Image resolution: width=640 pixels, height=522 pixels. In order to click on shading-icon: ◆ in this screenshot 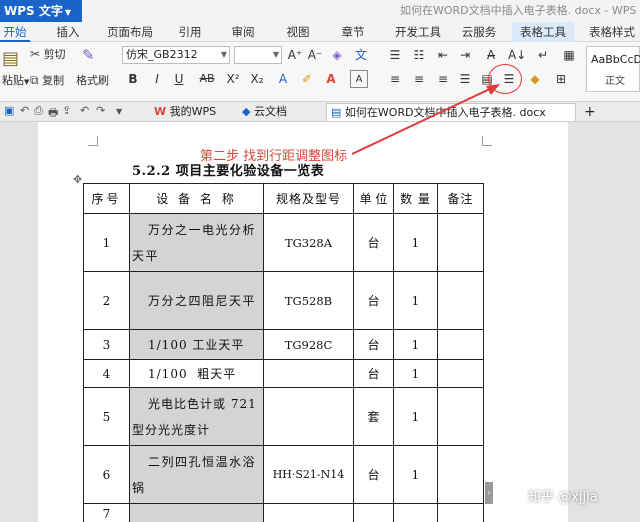, I will do `click(535, 79)`.